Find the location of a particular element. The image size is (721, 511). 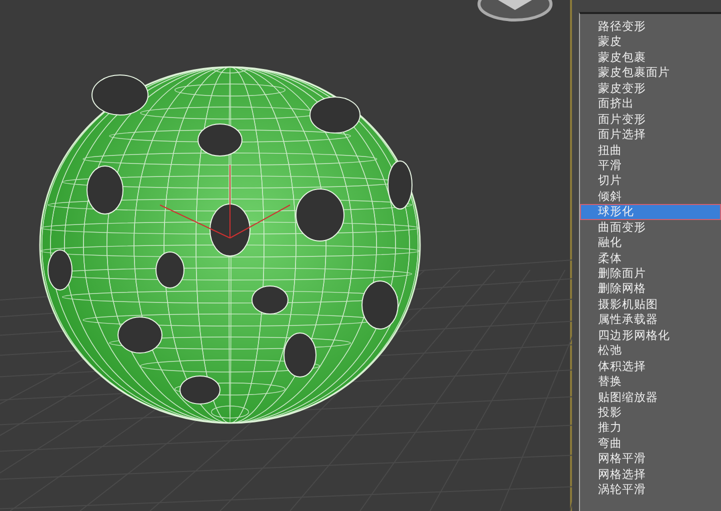

list-item: 属性承载器 is located at coordinates (650, 320).